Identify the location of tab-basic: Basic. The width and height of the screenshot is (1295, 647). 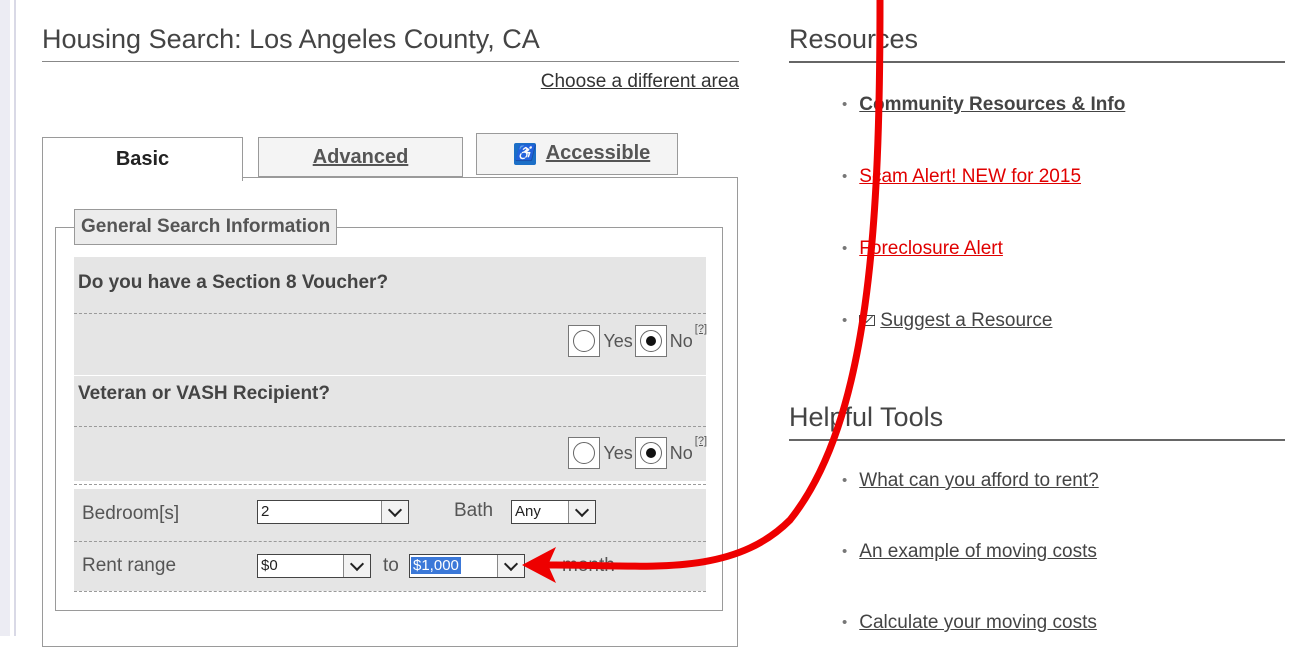
(142, 159).